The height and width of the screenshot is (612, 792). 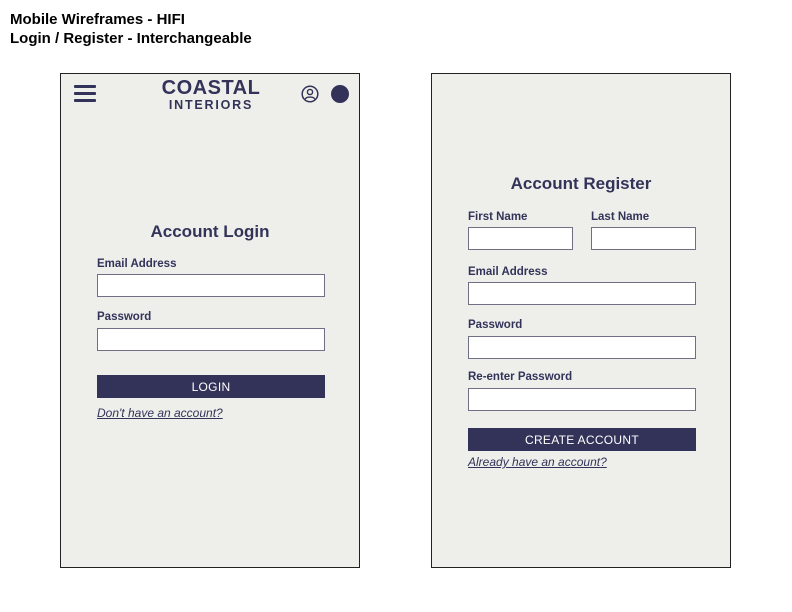 I want to click on login-password-input, so click(x=211, y=339).